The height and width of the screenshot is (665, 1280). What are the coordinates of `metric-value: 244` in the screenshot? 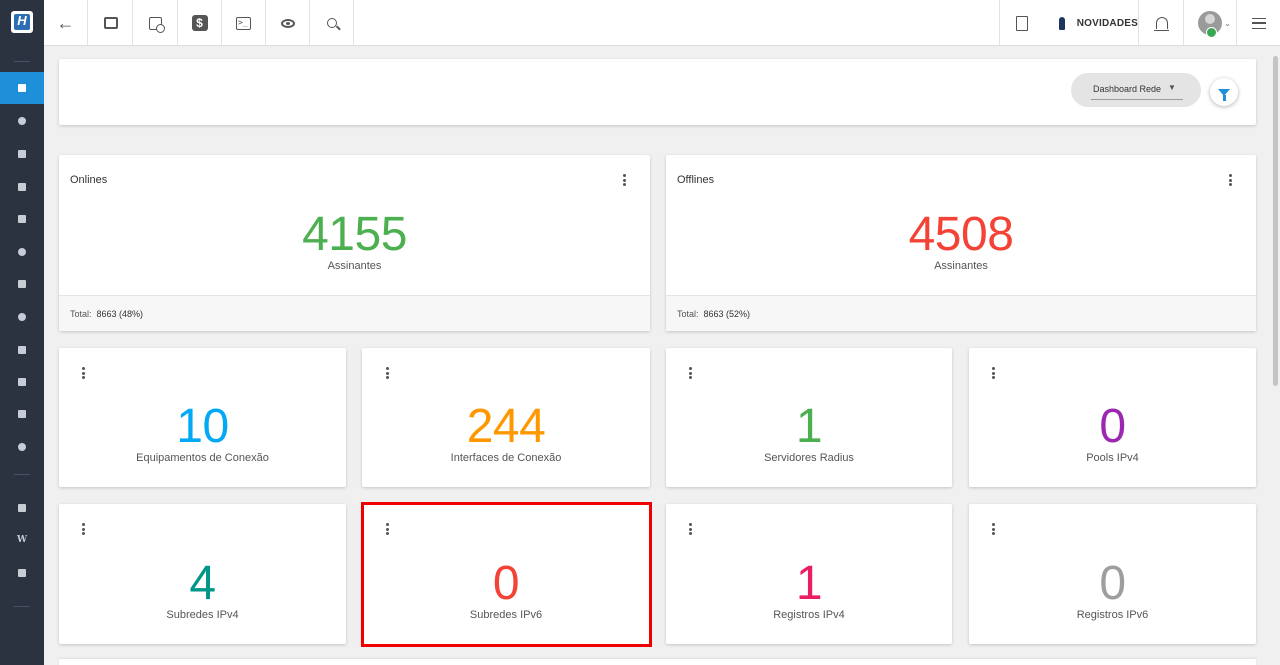 It's located at (506, 426).